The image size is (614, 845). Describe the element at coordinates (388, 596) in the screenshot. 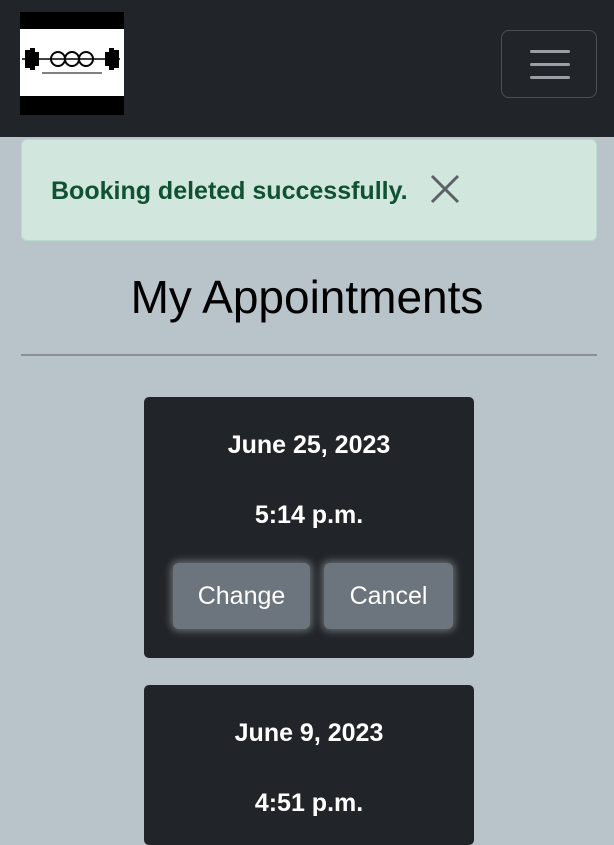

I see `cancel-button: Cancel` at that location.